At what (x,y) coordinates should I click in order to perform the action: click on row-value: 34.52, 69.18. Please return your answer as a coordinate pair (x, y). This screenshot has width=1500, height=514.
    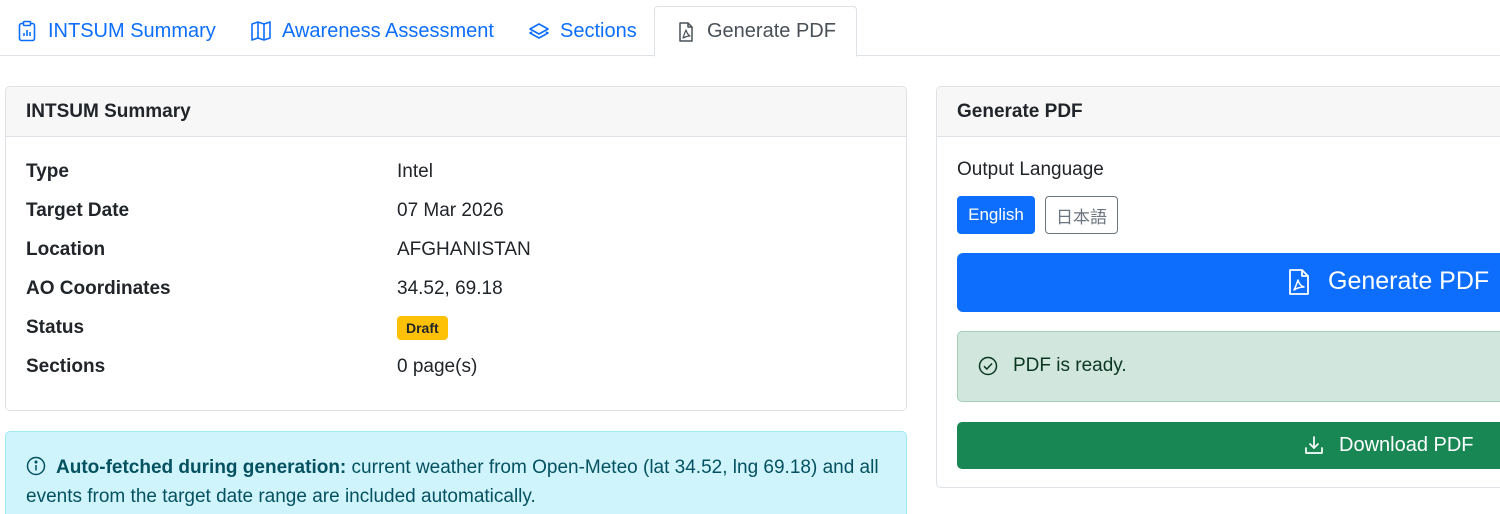
    Looking at the image, I should click on (450, 288).